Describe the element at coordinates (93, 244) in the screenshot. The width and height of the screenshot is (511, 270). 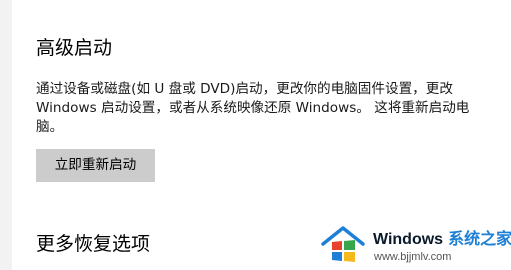
I see `more-recovery-options-heading: 更多恢复选项` at that location.